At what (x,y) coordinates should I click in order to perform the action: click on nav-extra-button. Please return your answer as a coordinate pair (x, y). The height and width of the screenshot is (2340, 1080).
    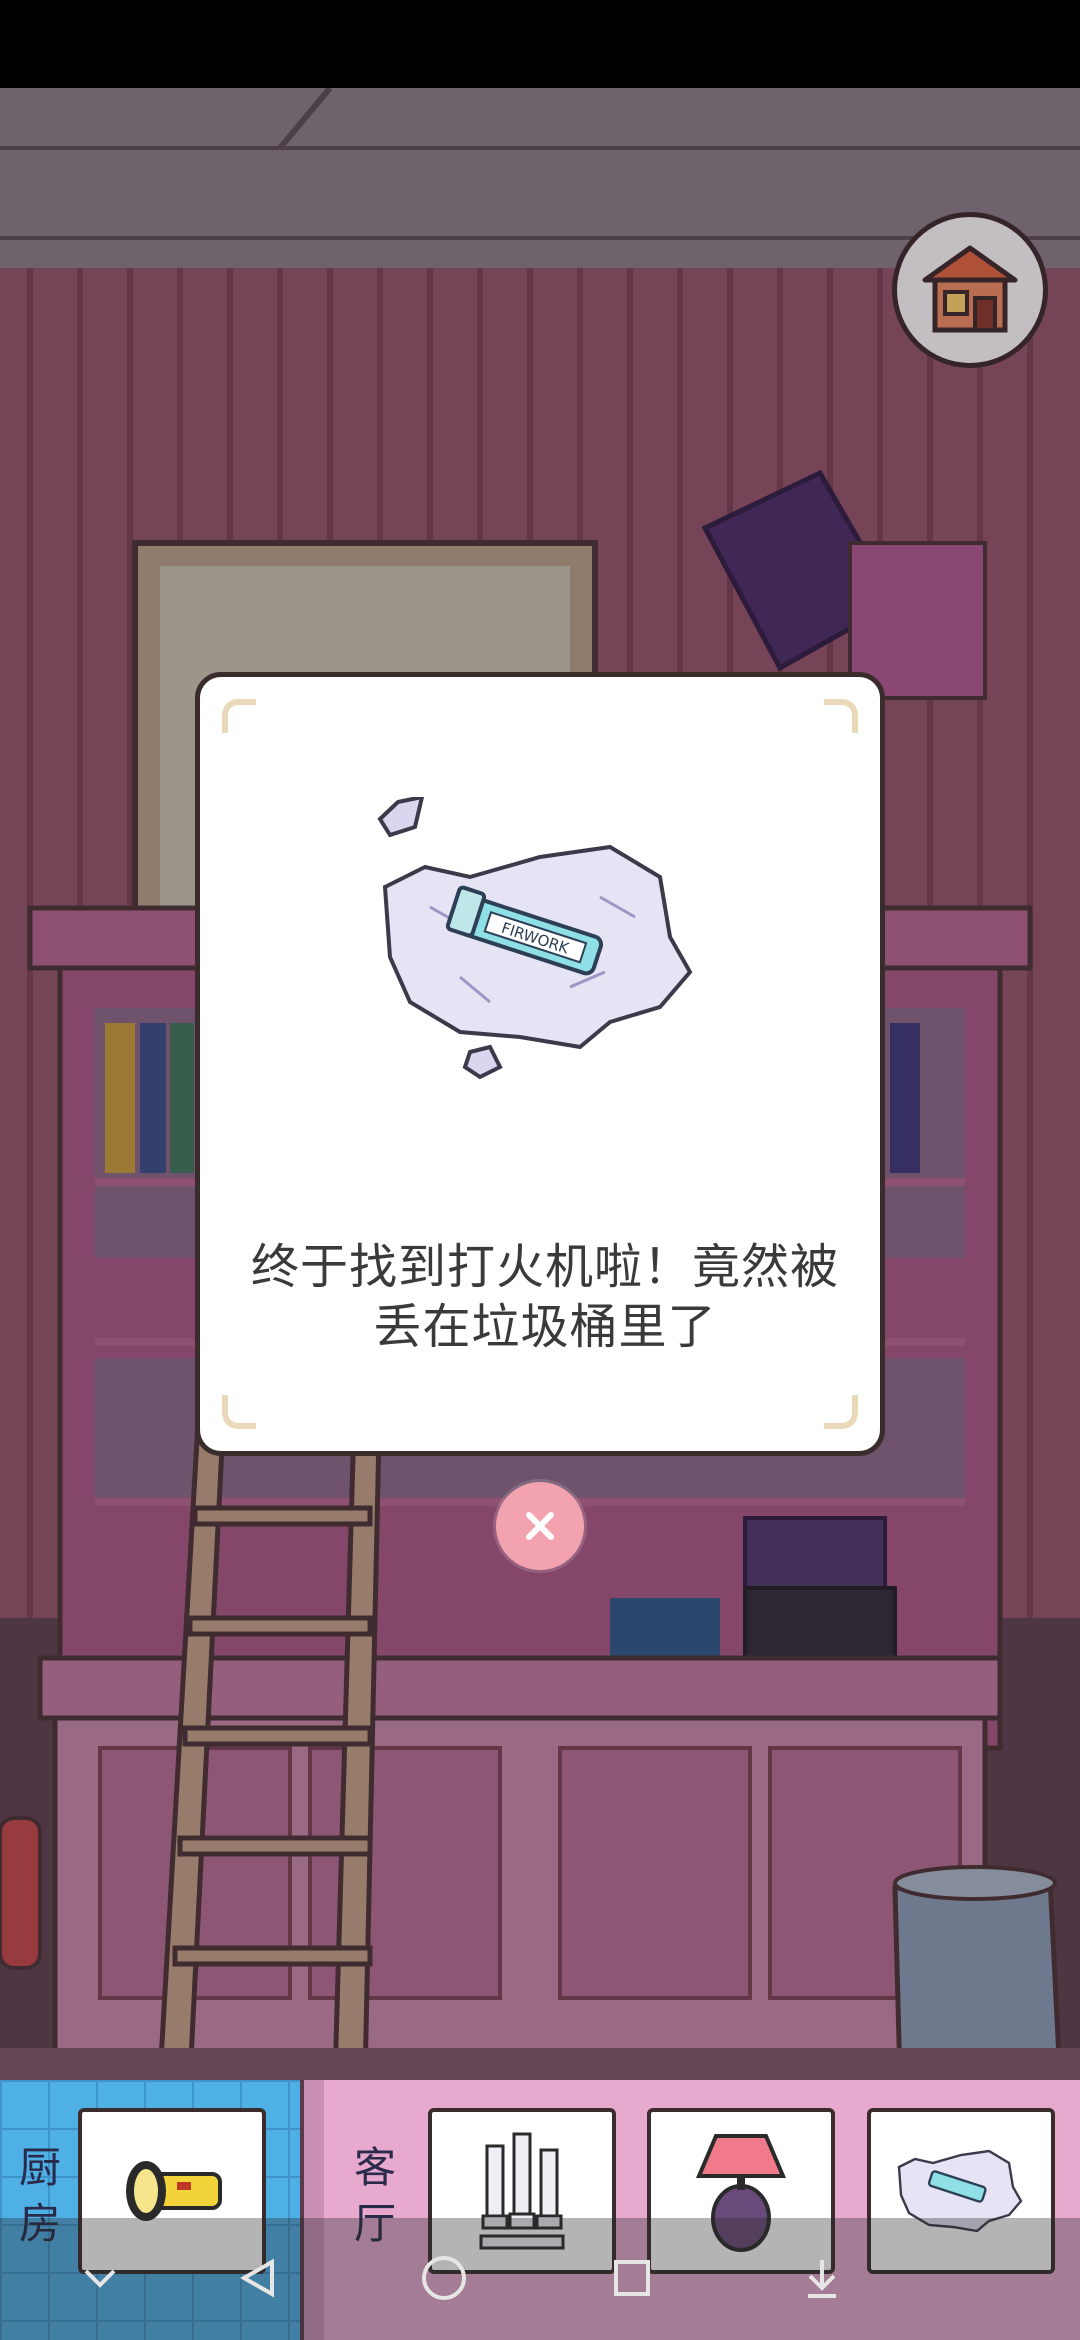
    Looking at the image, I should click on (822, 2278).